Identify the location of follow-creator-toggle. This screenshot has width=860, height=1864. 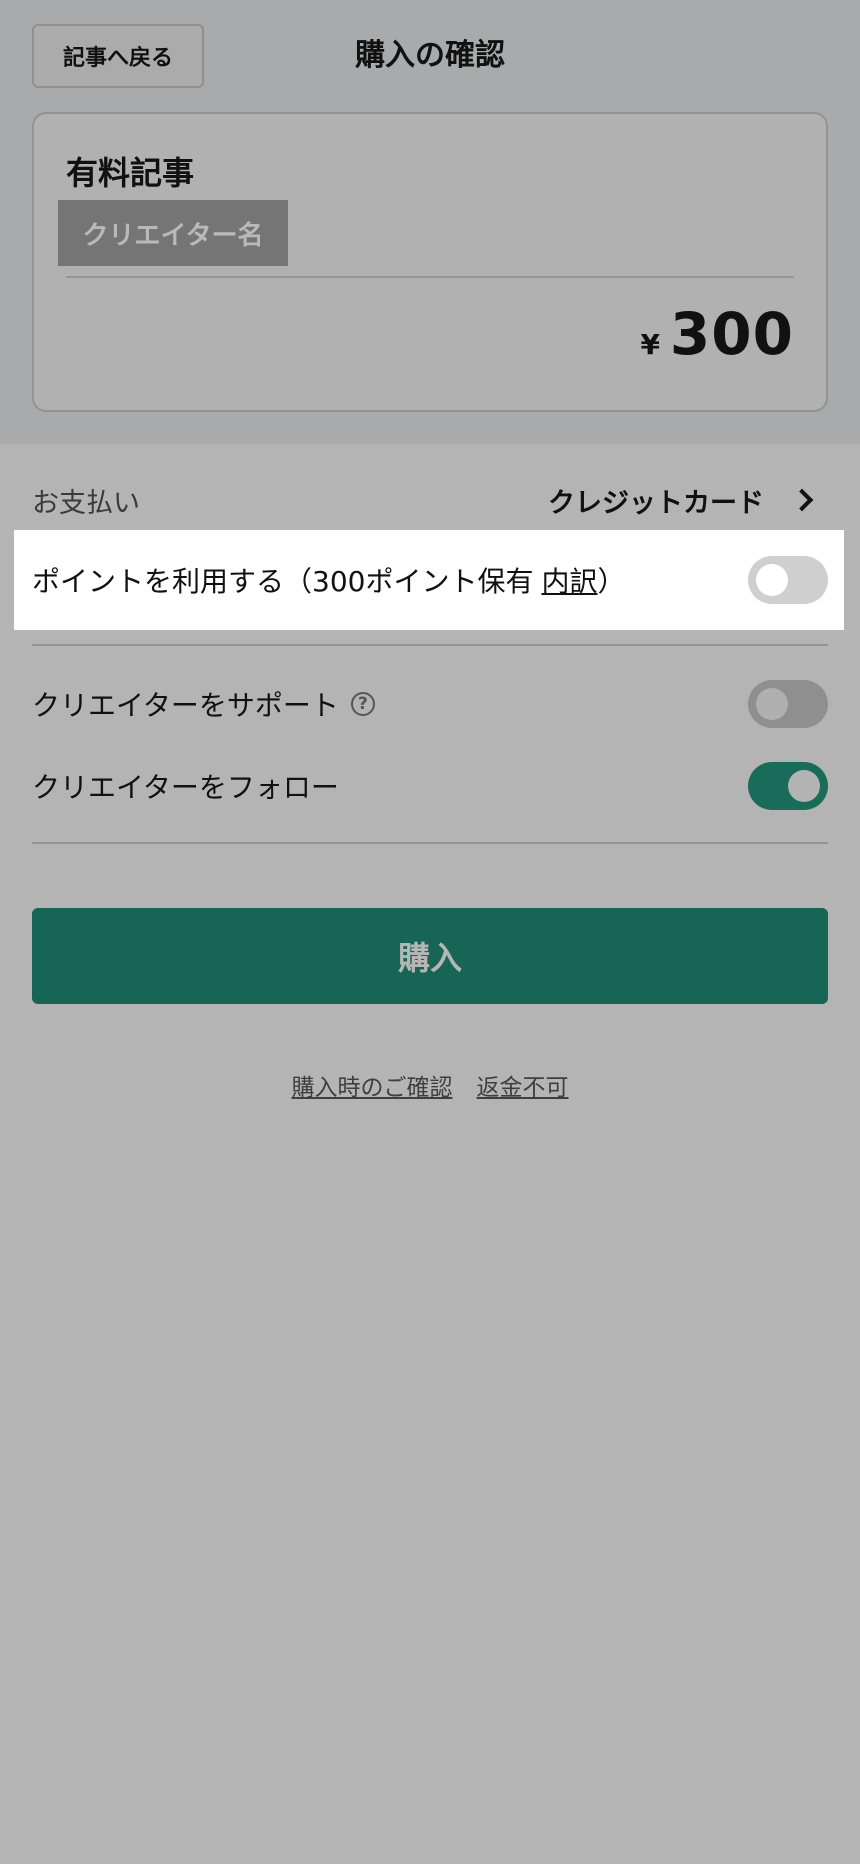
(788, 786).